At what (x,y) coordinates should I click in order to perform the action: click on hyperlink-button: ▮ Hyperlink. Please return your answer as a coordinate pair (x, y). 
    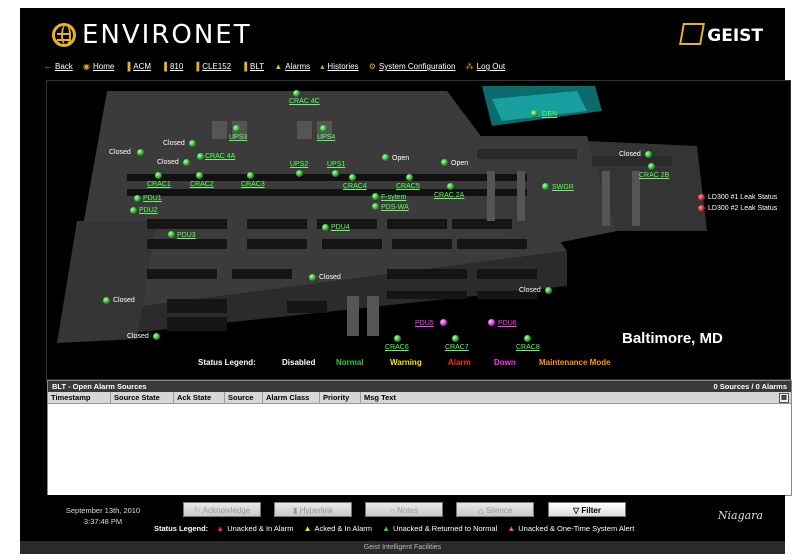
    Looking at the image, I should click on (313, 509).